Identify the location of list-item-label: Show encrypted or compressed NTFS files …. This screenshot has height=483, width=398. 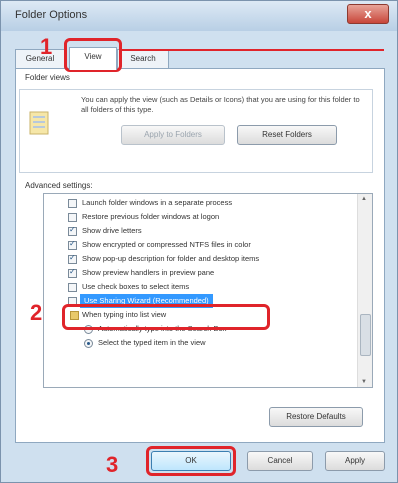
(166, 244).